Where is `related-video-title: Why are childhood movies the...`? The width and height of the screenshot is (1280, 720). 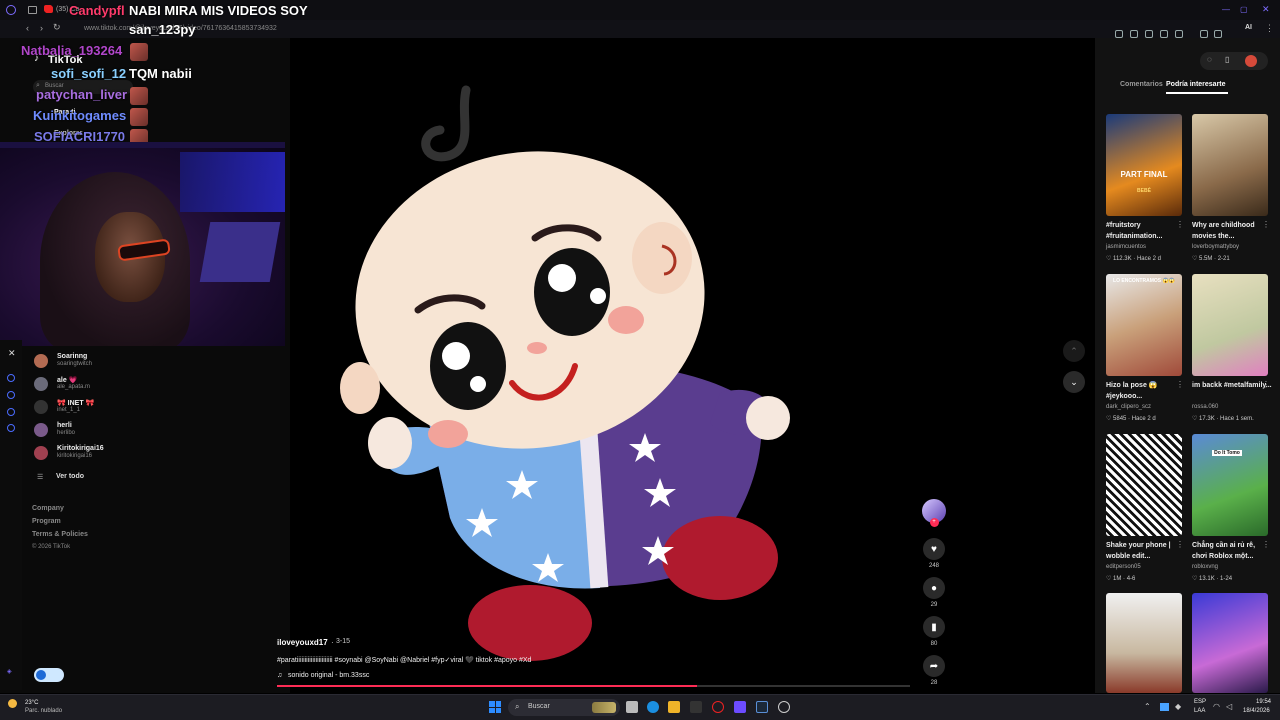
related-video-title: Why are childhood movies the... is located at coordinates (1232, 231).